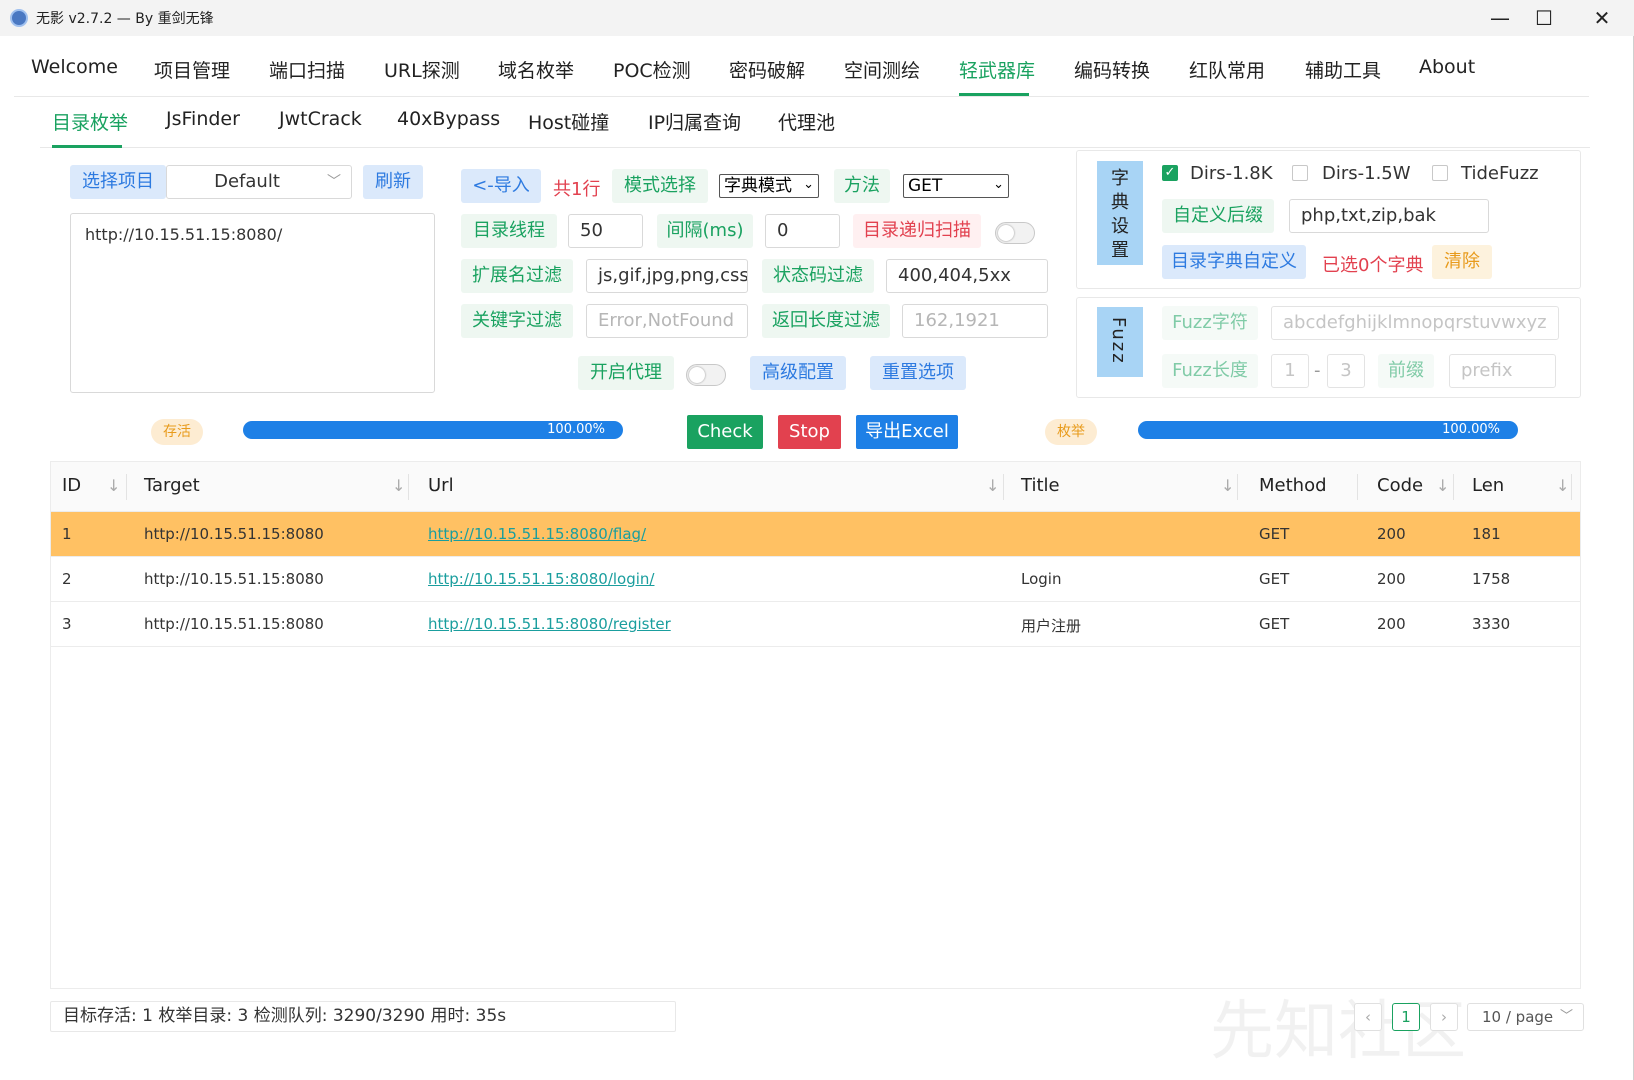 This screenshot has width=1634, height=1080. Describe the element at coordinates (90, 121) in the screenshot. I see `subtab-dir-enum: 目录枚举` at that location.